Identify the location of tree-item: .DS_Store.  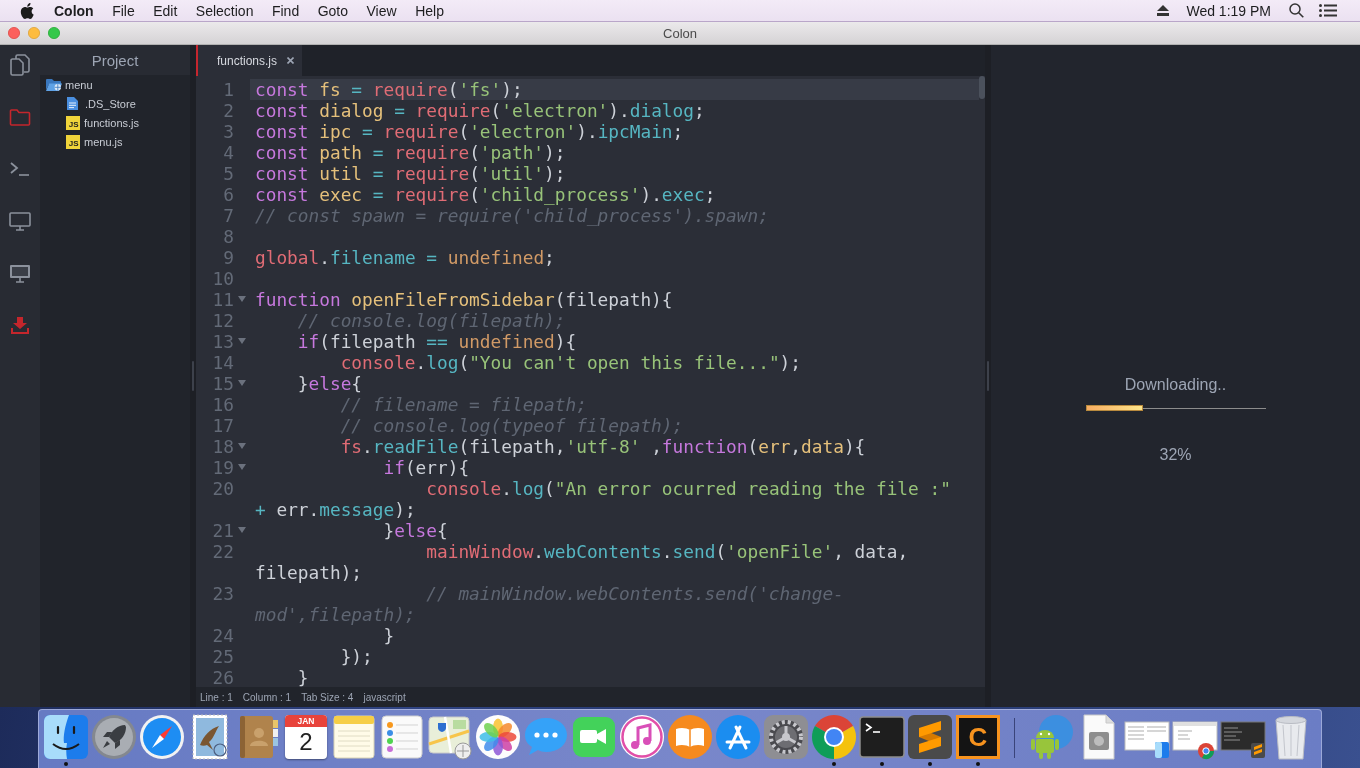
(115, 103).